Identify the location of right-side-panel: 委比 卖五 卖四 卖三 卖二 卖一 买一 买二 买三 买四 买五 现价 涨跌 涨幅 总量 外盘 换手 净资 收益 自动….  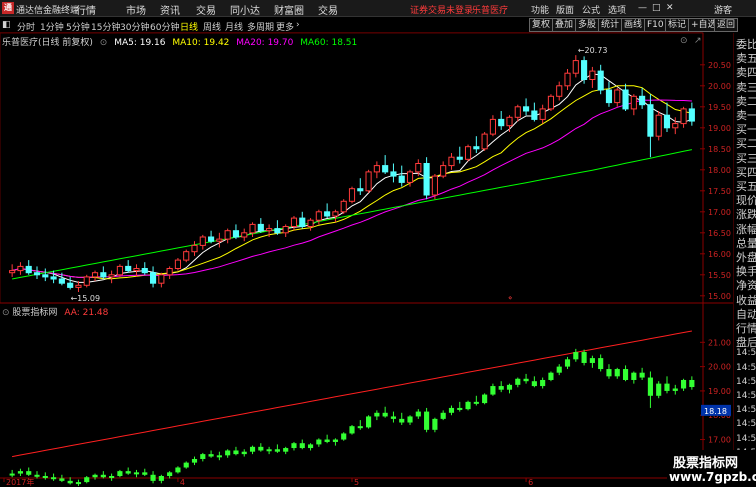
(744, 260).